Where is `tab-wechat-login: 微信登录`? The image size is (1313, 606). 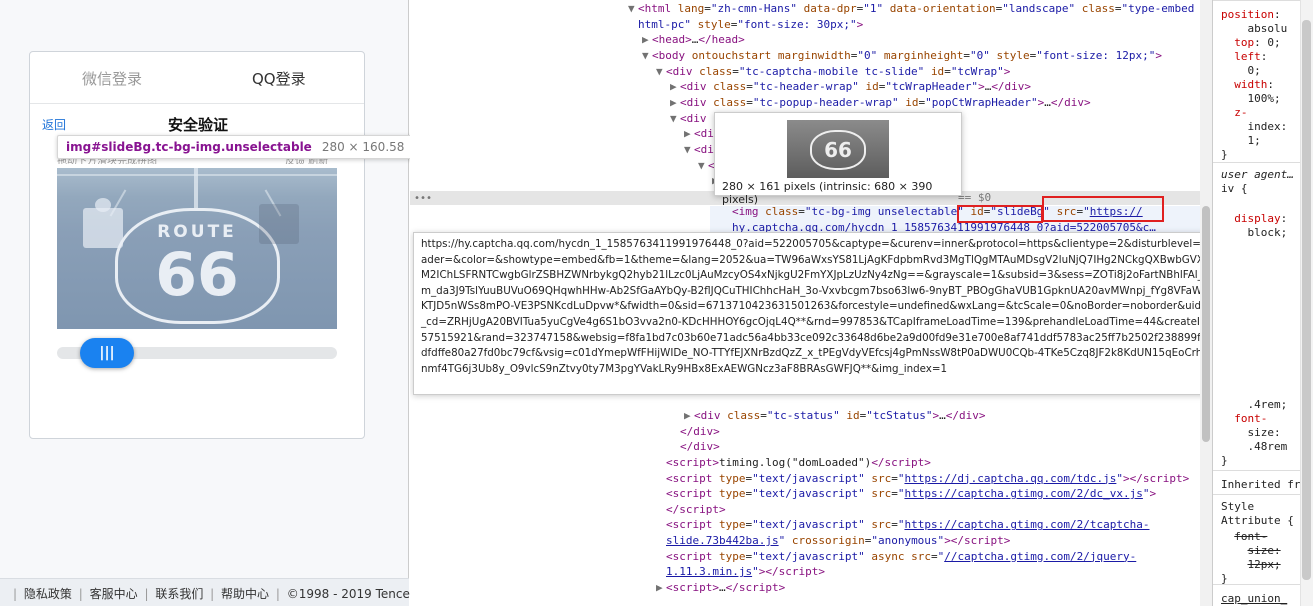
tab-wechat-login: 微信登录 is located at coordinates (112, 78).